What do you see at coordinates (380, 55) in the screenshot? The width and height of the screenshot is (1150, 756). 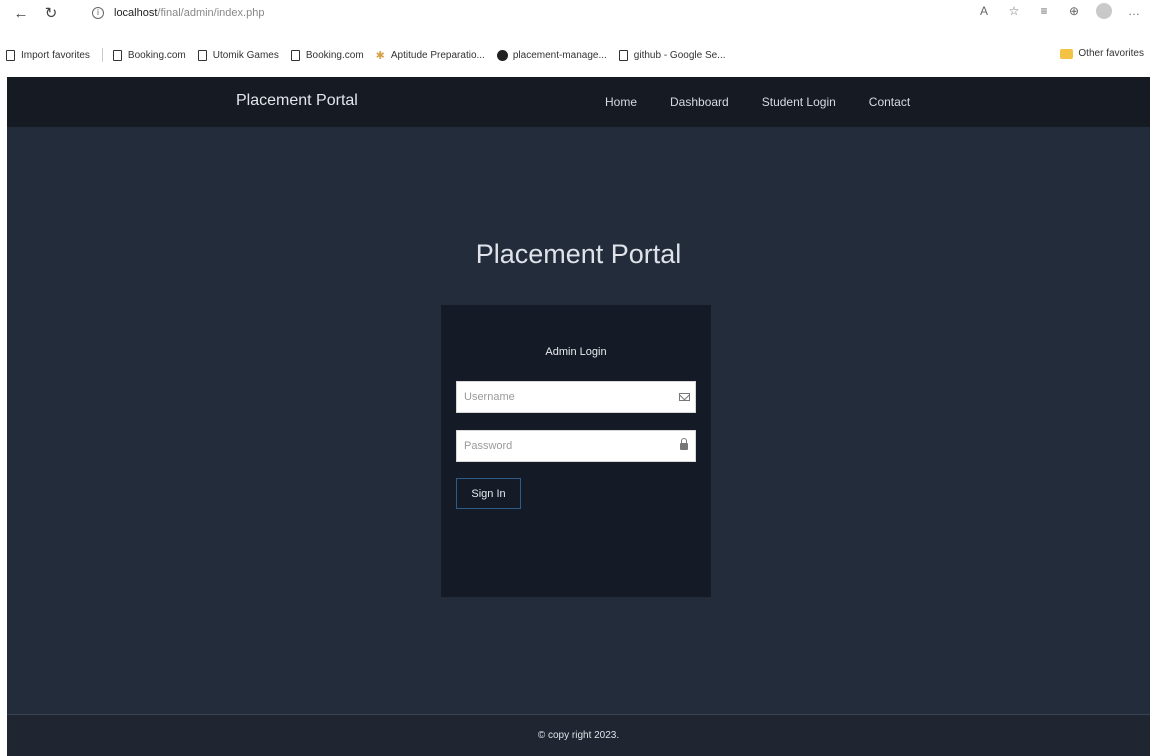 I see `aptitude-favicon-icon: ✱` at bounding box center [380, 55].